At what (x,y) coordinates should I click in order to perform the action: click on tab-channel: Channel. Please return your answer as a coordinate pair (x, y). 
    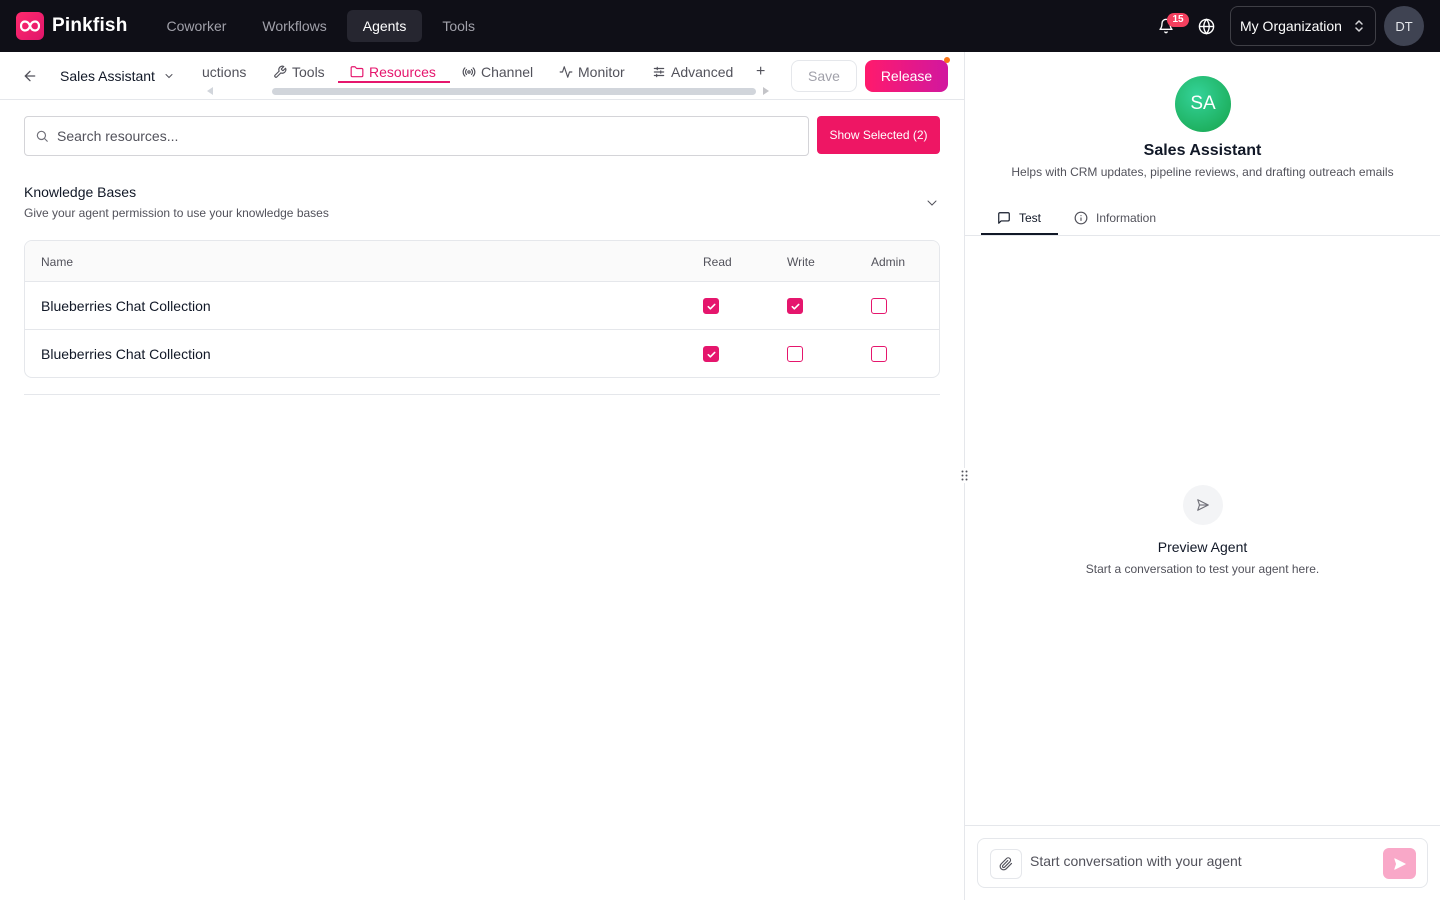
    Looking at the image, I should click on (497, 72).